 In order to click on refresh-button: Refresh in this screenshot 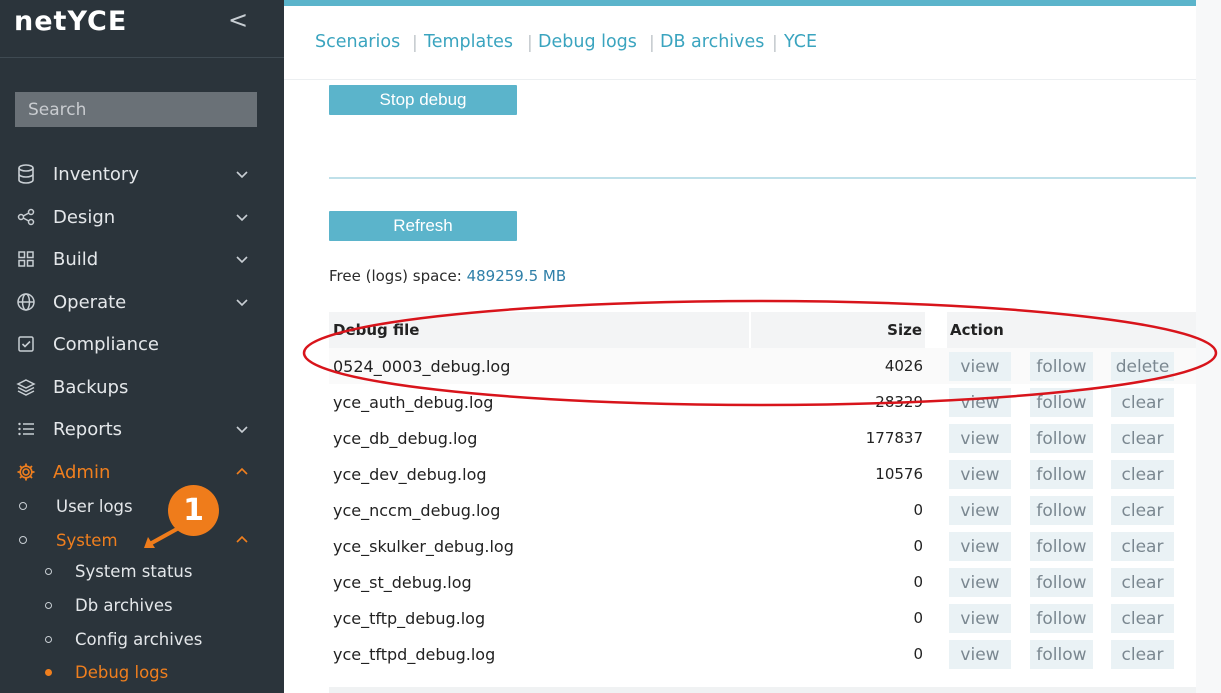, I will do `click(423, 226)`.